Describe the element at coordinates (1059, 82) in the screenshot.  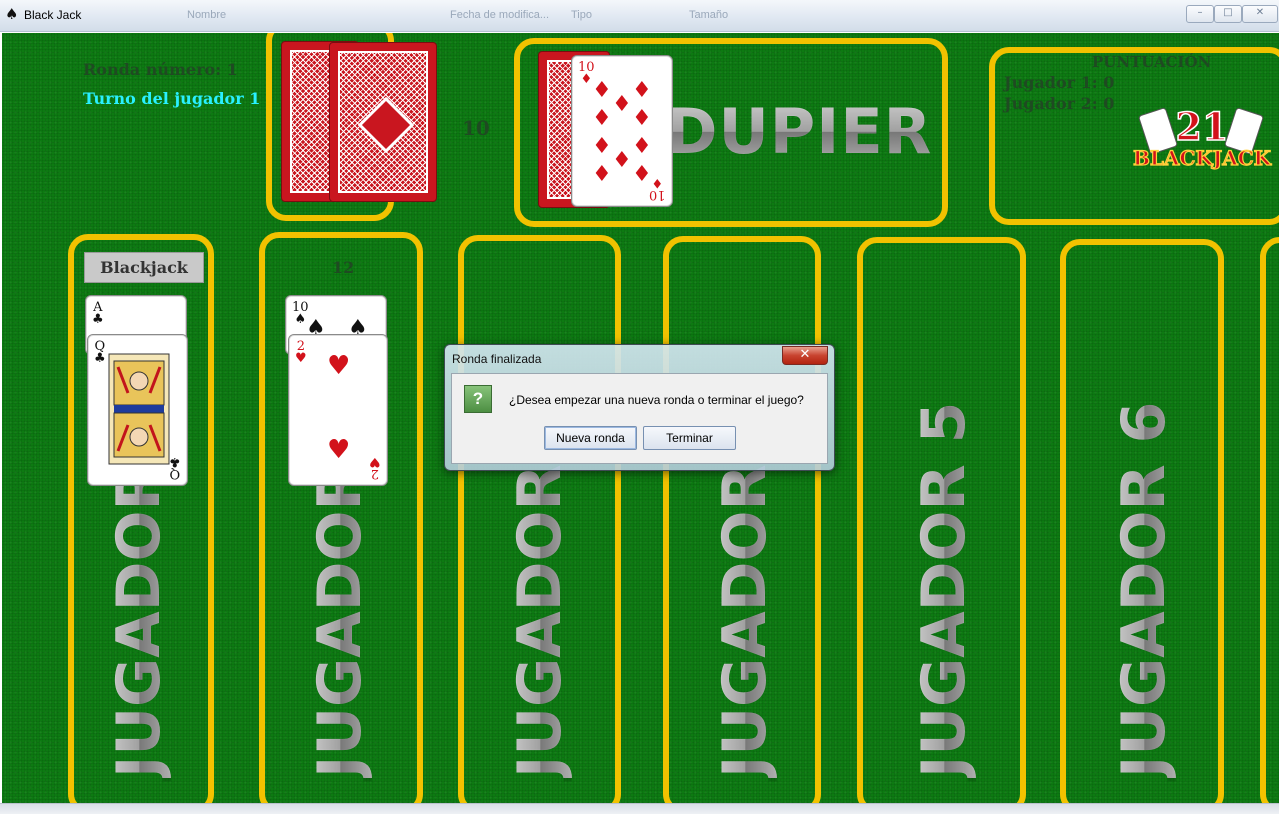
I see `score-player-1: Jugador 1: 0` at that location.